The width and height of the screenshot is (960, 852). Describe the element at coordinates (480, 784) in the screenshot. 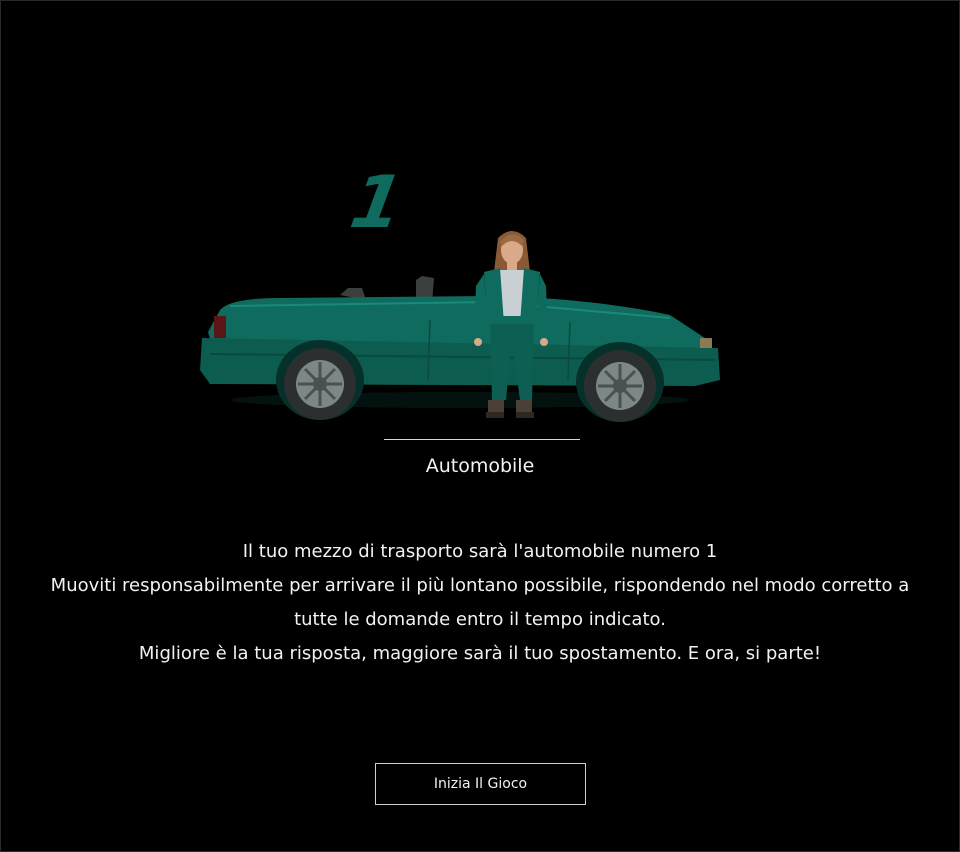

I see `start-game-button: Inizia Il Gioco` at that location.